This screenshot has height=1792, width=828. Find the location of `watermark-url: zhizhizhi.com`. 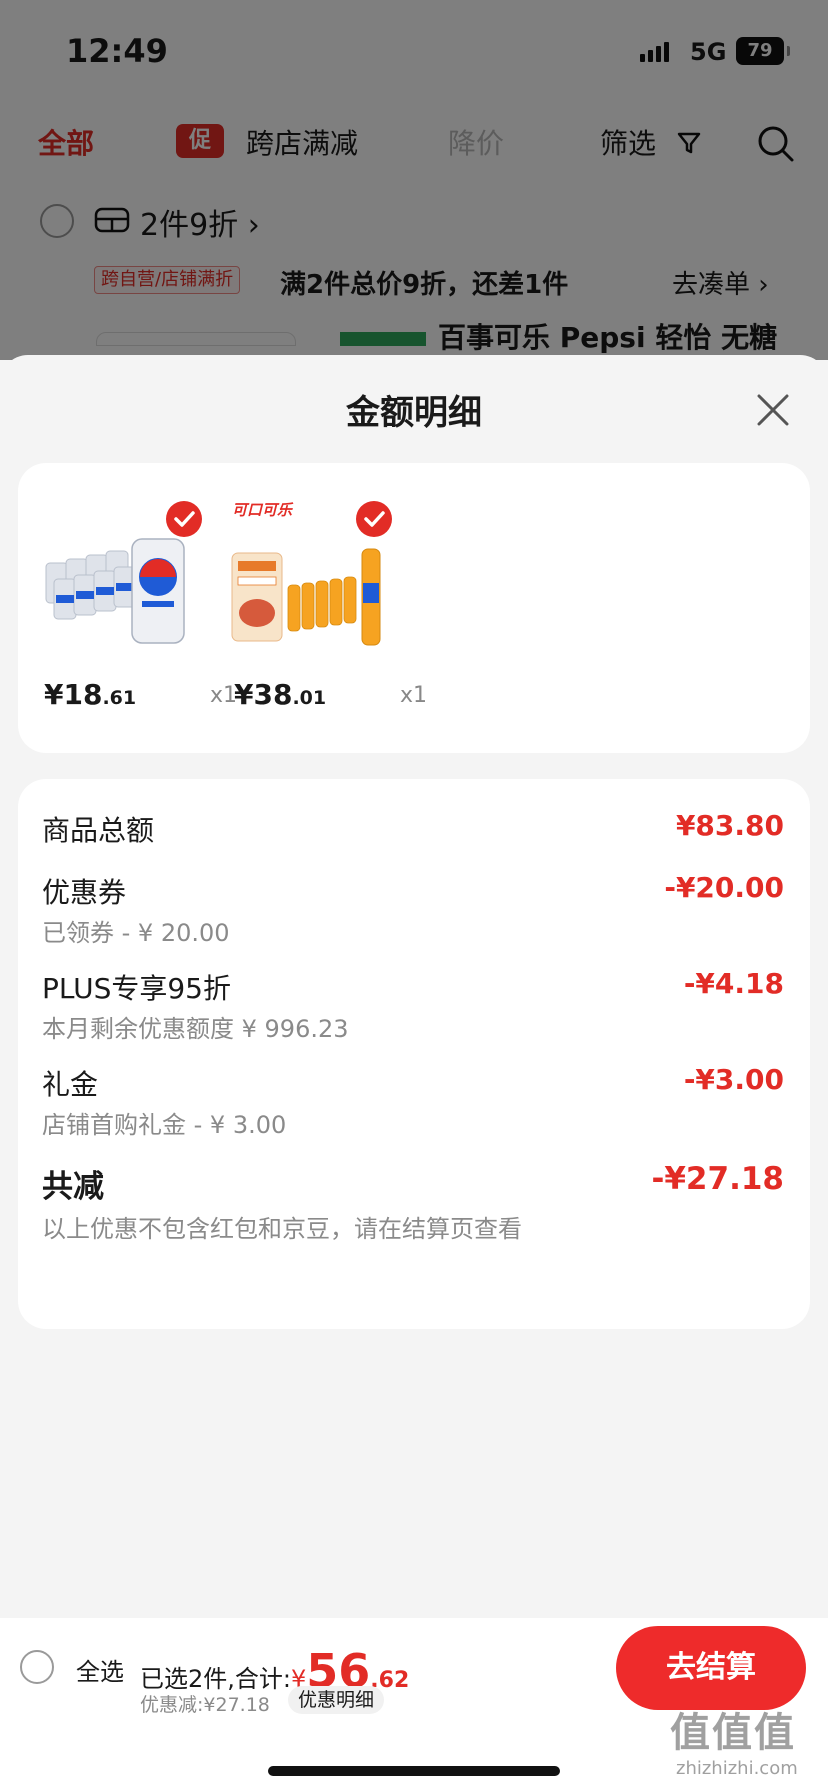

watermark-url: zhizhizhi.com is located at coordinates (737, 1768).